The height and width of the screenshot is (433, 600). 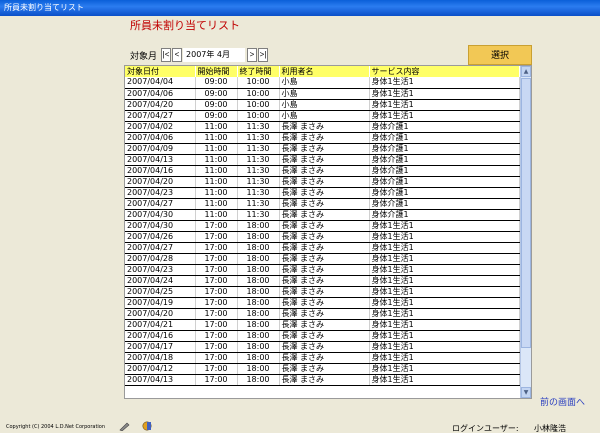 What do you see at coordinates (562, 401) in the screenshot?
I see `back-link: 前の画面へ` at bounding box center [562, 401].